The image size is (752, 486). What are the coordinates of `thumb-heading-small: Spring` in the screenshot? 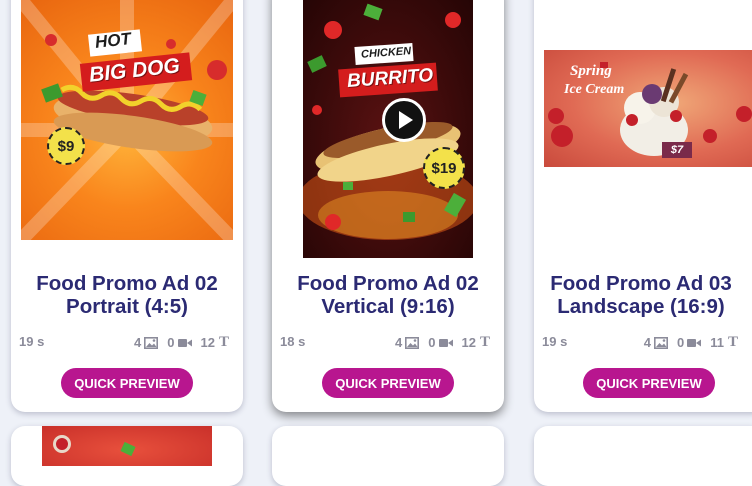 It's located at (591, 71).